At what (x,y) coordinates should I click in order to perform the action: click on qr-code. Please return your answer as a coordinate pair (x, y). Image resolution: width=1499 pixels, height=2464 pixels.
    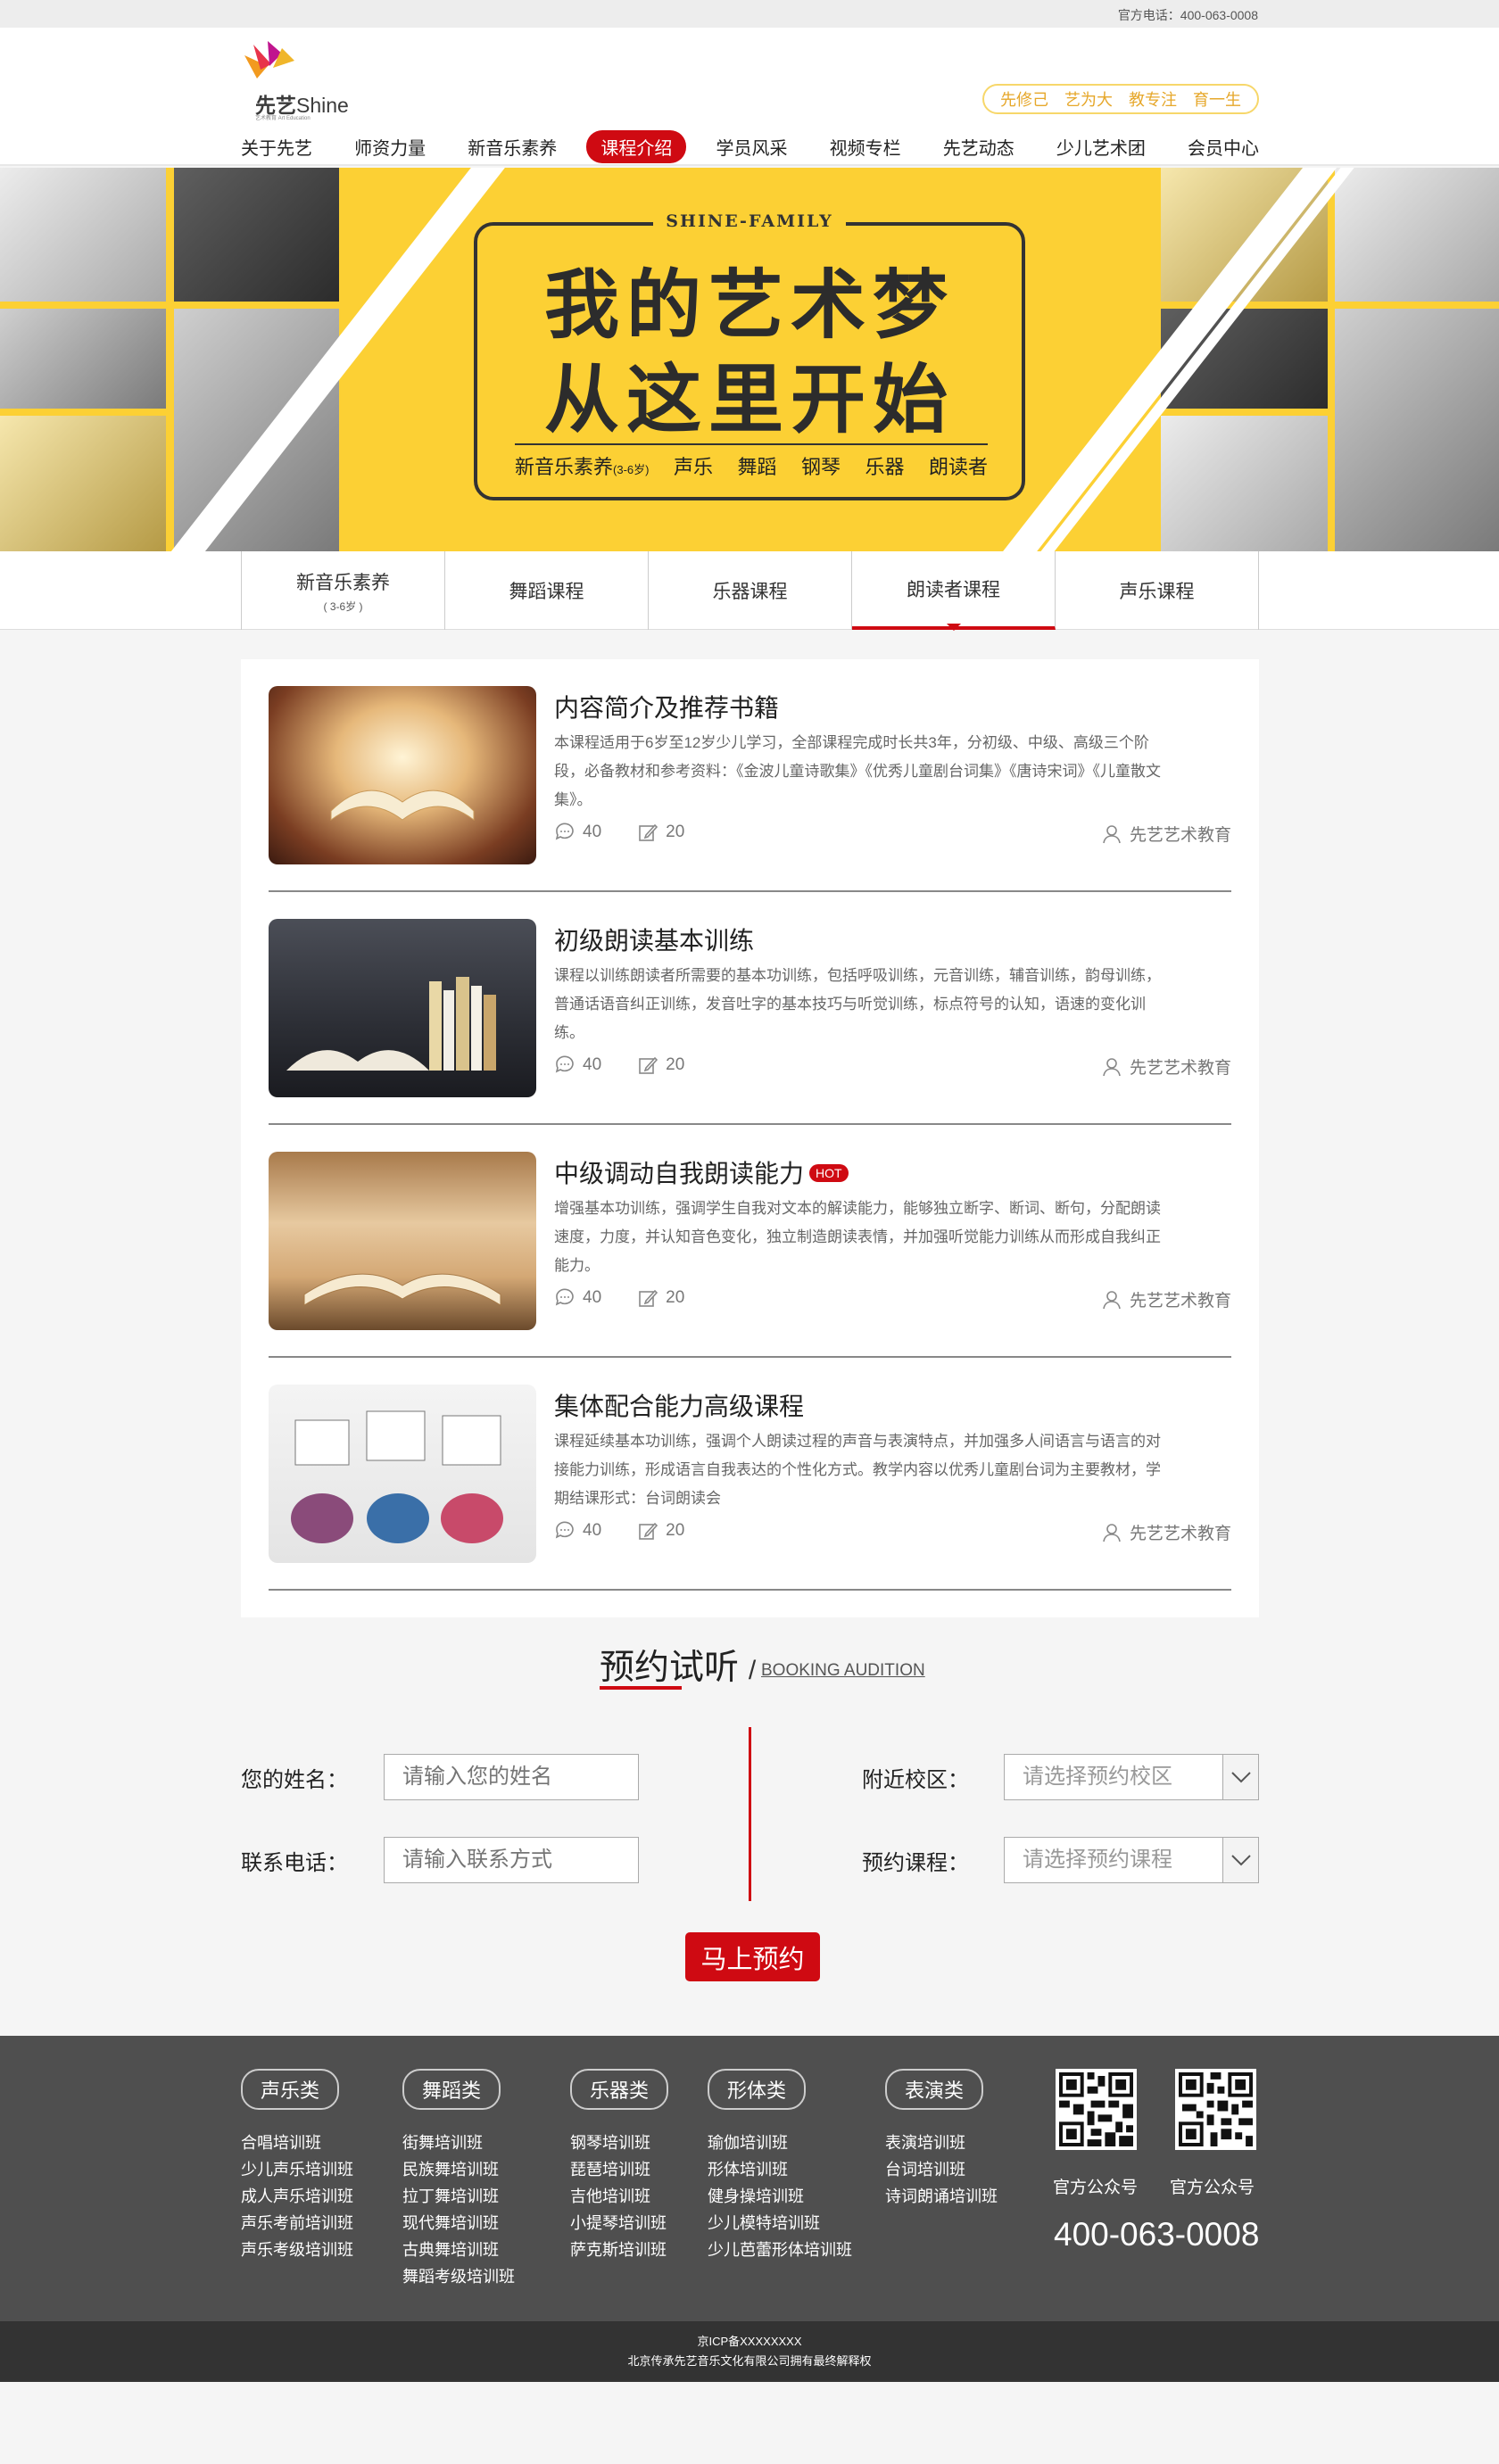
    Looking at the image, I should click on (1216, 2110).